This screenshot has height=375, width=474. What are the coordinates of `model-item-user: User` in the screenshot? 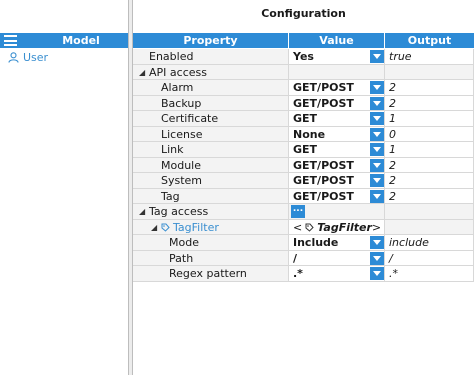 It's located at (28, 57).